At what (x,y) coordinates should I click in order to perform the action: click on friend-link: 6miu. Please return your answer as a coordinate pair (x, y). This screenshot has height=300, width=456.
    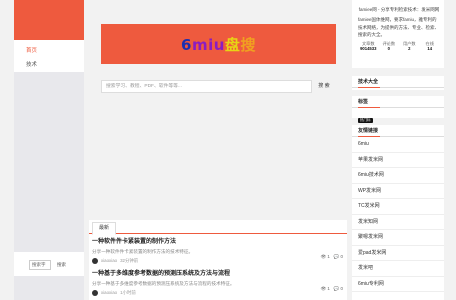
    Looking at the image, I should click on (398, 145).